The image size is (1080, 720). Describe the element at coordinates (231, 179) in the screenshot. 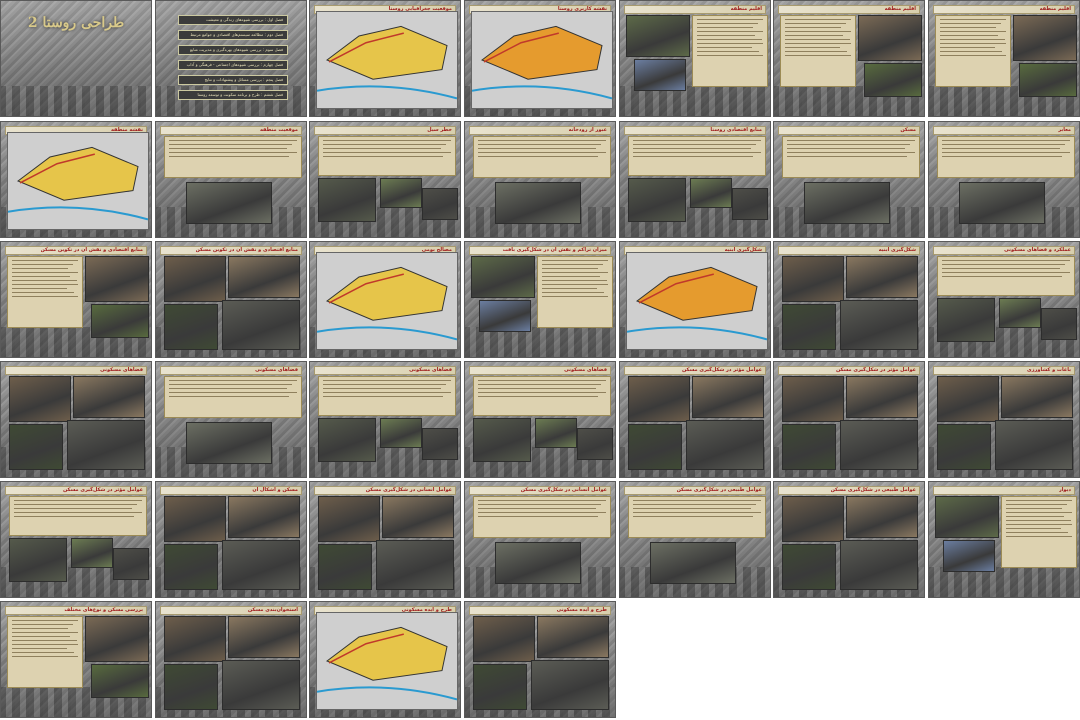

I see `slide-thumbnail-9: موقعیت منطقه` at that location.